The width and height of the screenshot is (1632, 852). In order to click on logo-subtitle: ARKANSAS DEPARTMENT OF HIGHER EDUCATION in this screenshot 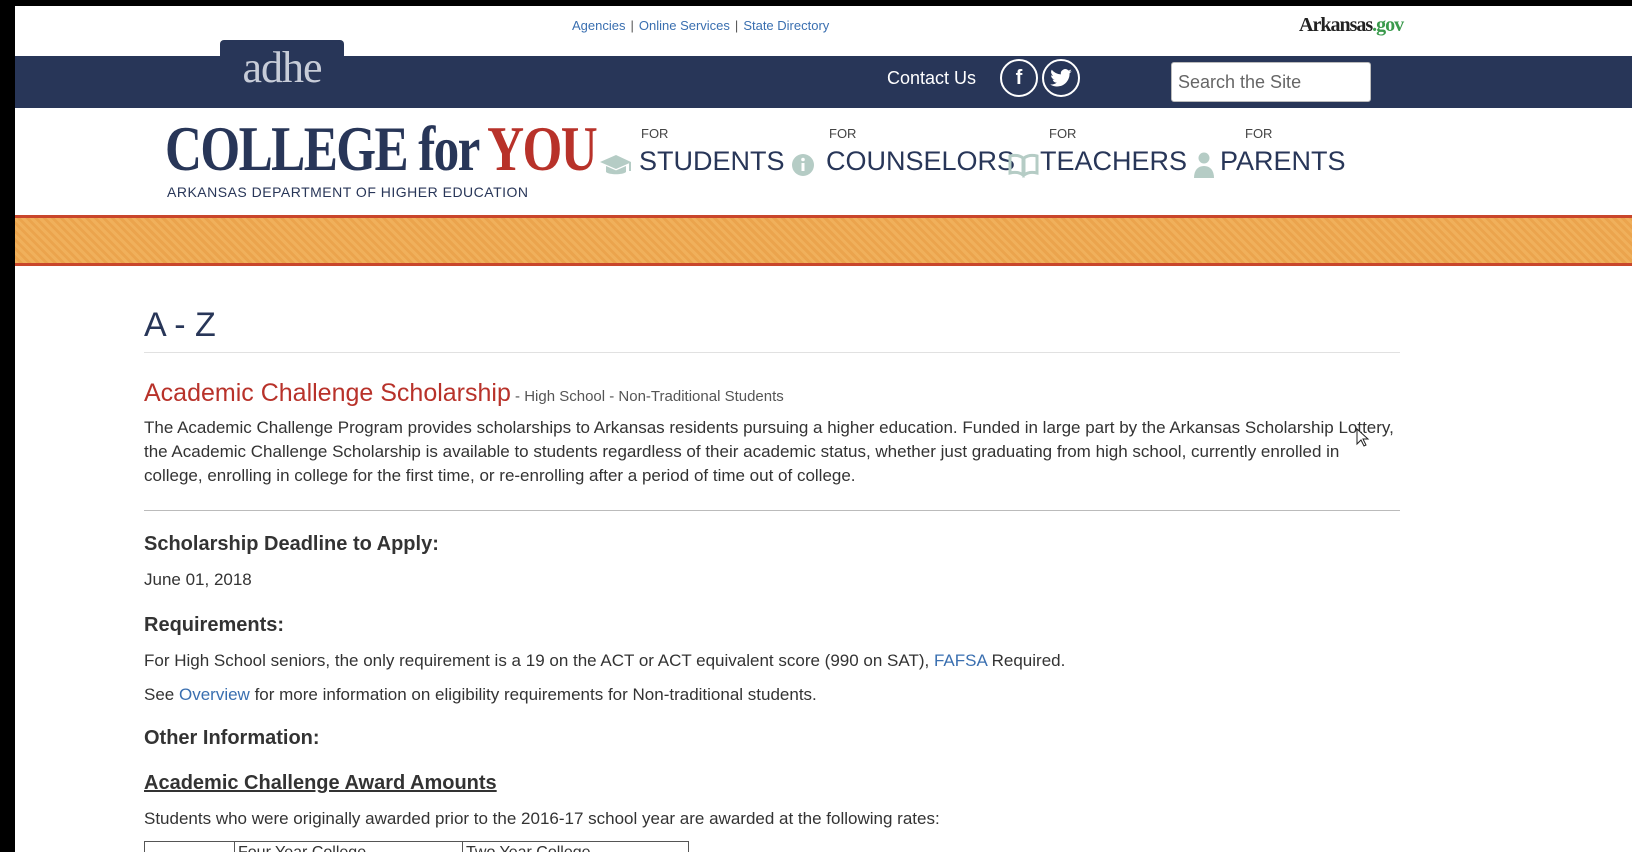, I will do `click(348, 192)`.